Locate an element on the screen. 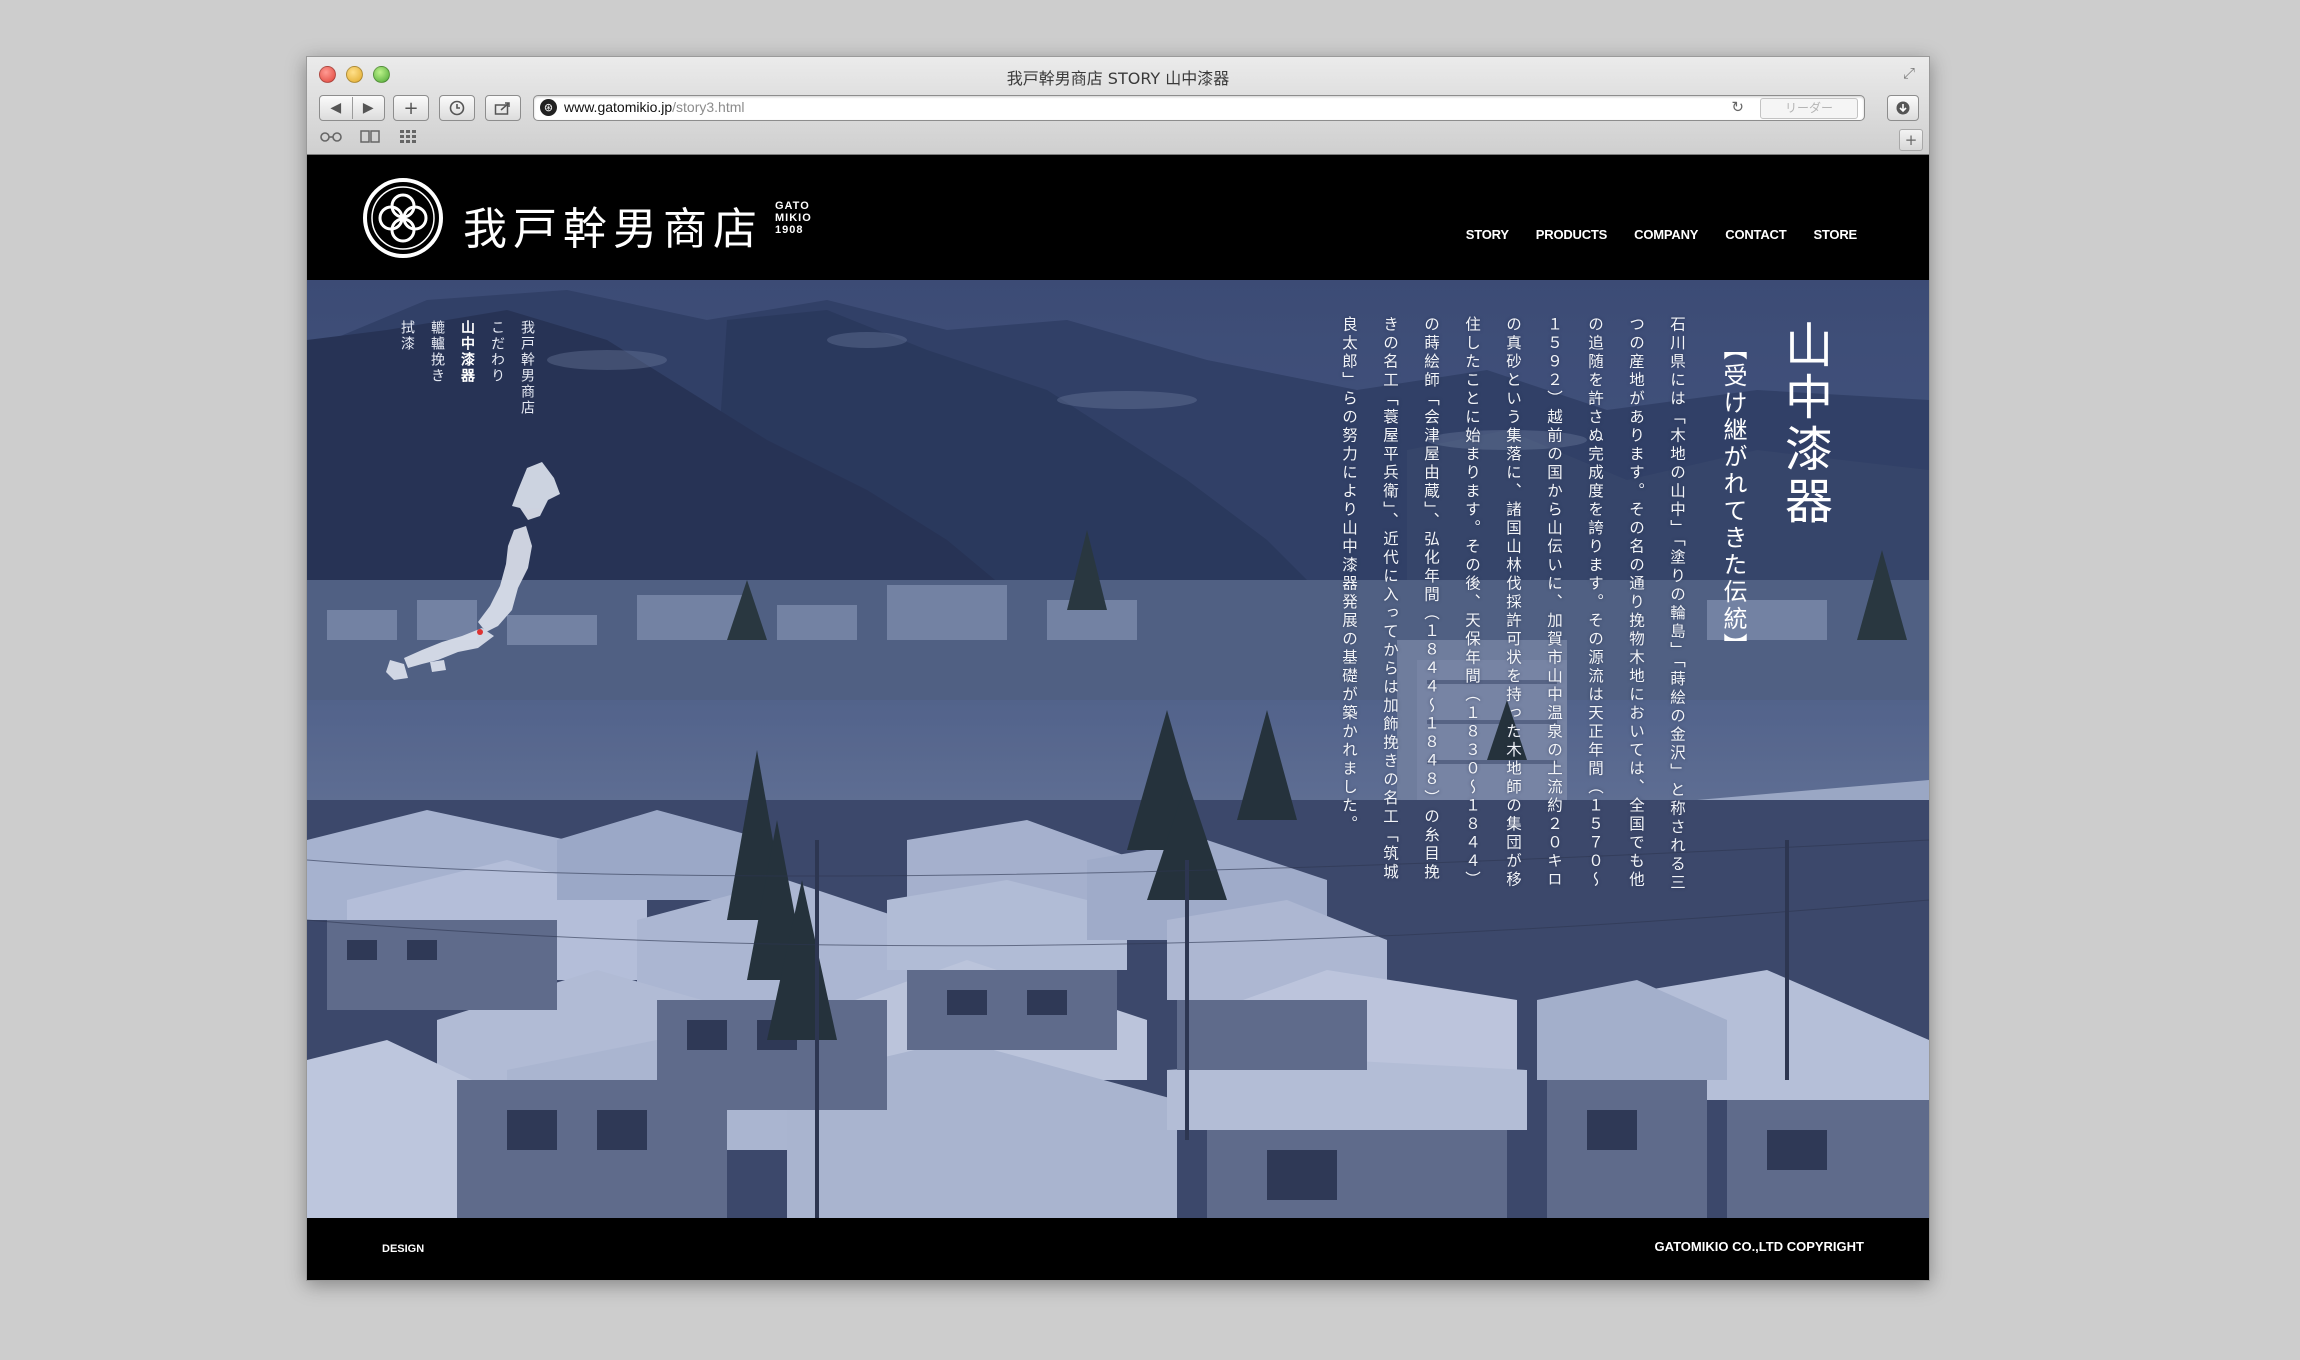  logo-sub-line: MIKIO is located at coordinates (793, 218).